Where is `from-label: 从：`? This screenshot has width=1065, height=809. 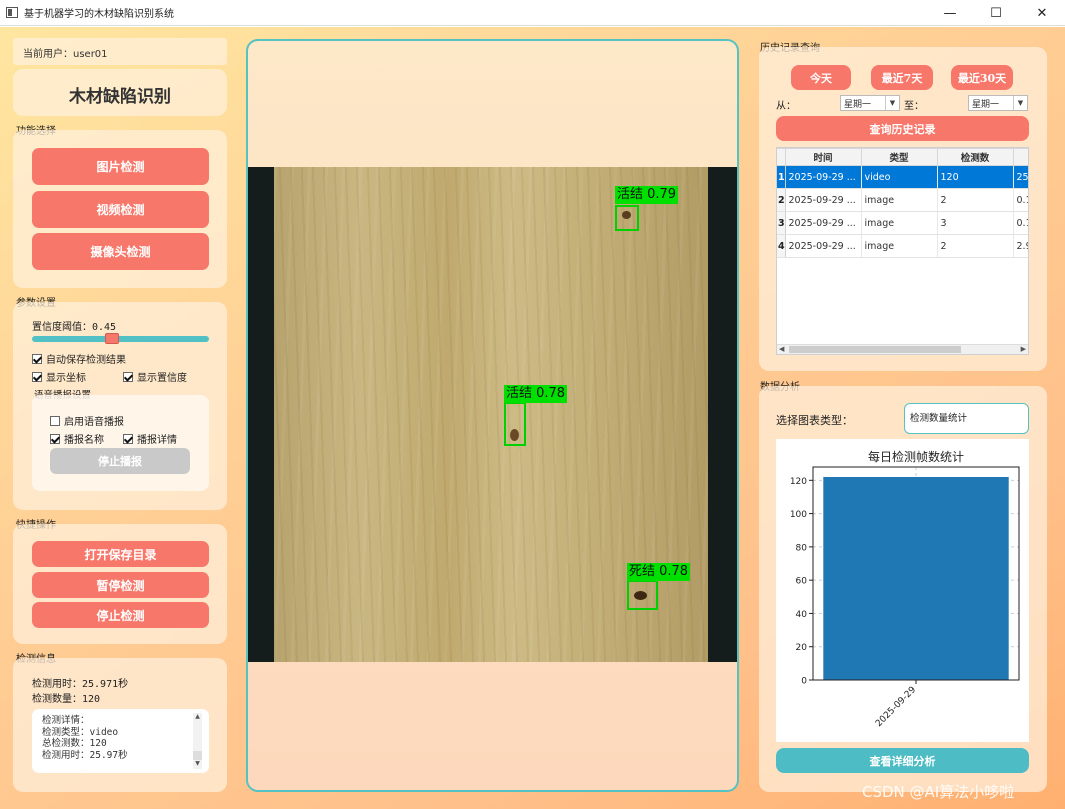 from-label: 从： is located at coordinates (786, 106).